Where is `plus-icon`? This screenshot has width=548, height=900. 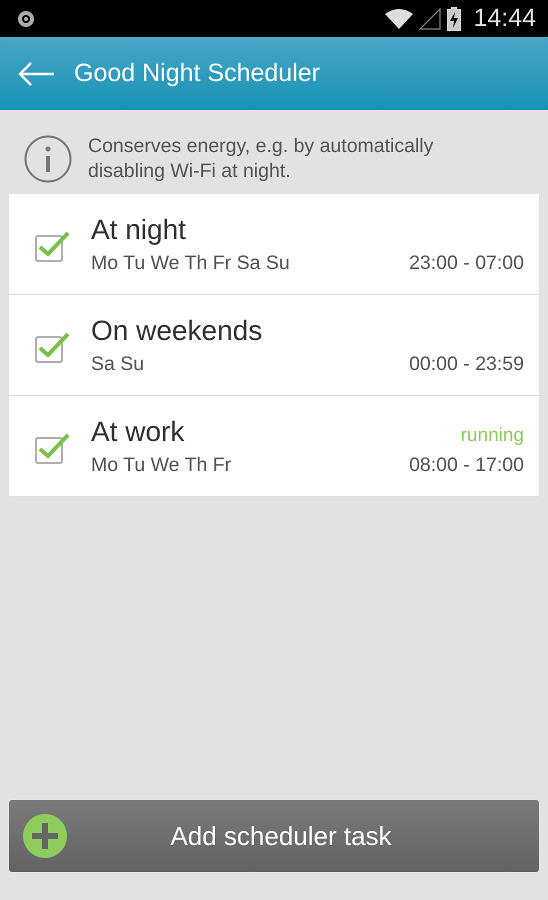
plus-icon is located at coordinates (45, 836).